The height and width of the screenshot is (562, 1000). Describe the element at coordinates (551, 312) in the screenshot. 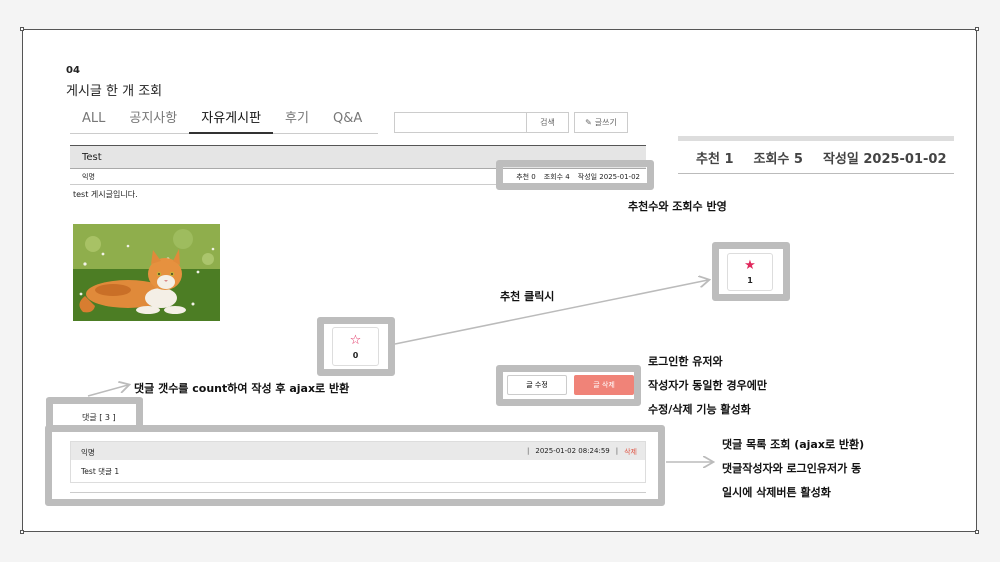

I see `arrow-recommend` at that location.